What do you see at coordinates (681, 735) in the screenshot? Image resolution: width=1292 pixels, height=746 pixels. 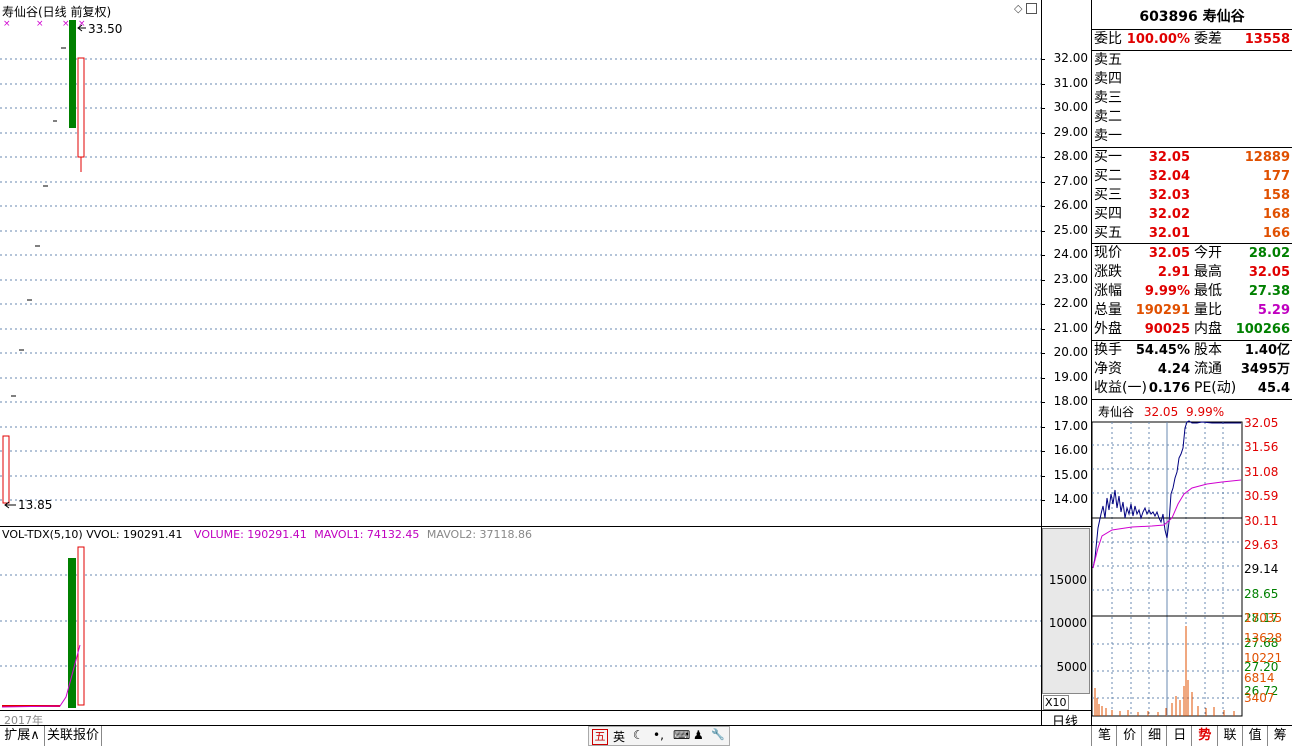 I see `ime-keyboard-icon: ⌨` at bounding box center [681, 735].